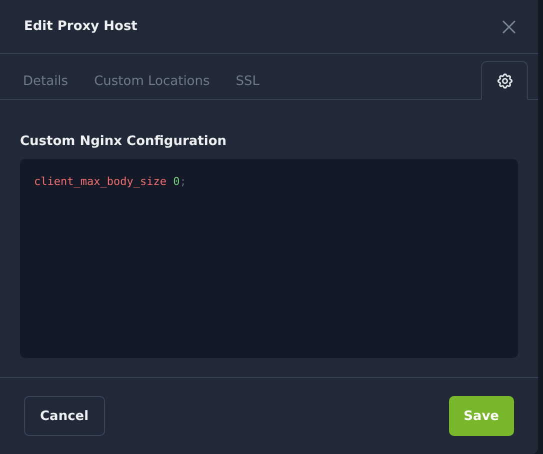 The image size is (543, 454). I want to click on code-line: client_max_body_size 0;, so click(111, 181).